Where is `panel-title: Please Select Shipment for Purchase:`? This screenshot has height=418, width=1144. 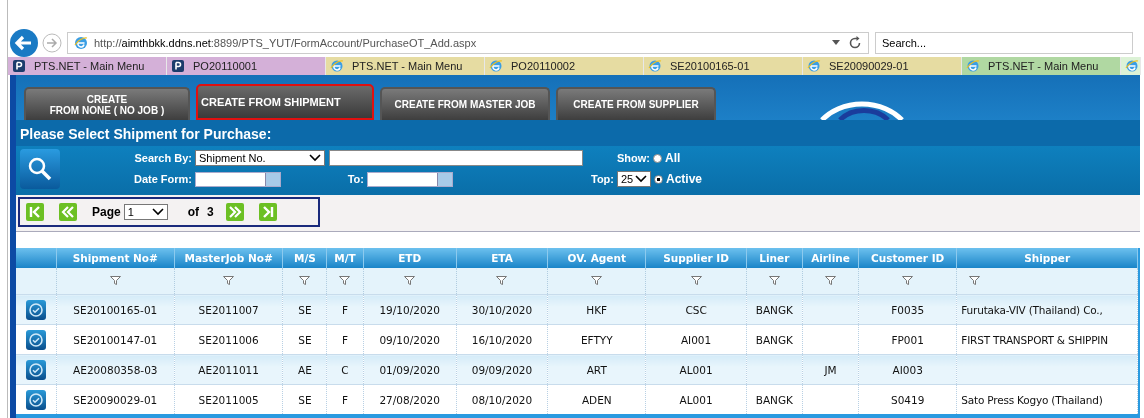
panel-title: Please Select Shipment for Purchase: is located at coordinates (578, 133).